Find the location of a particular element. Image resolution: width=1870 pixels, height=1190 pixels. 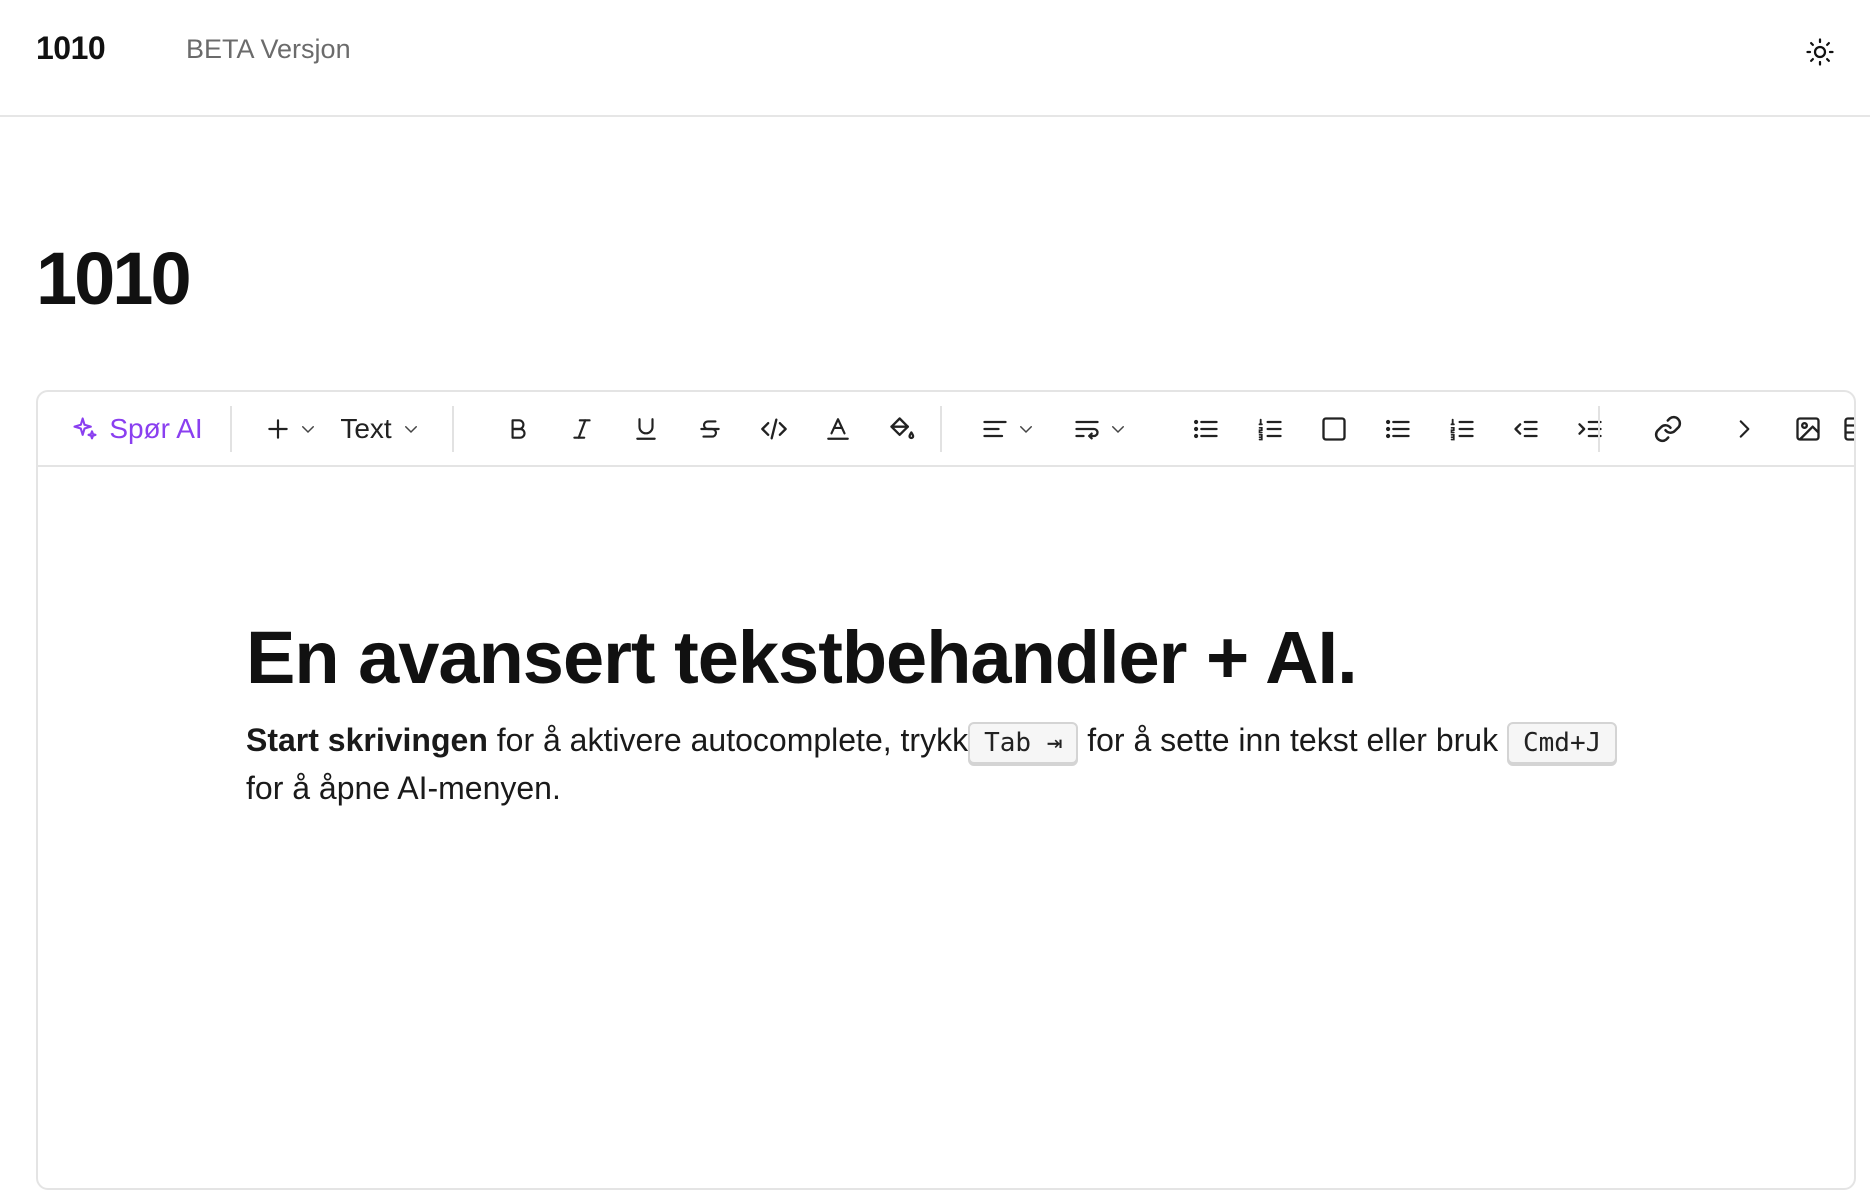

link-button is located at coordinates (1668, 429).